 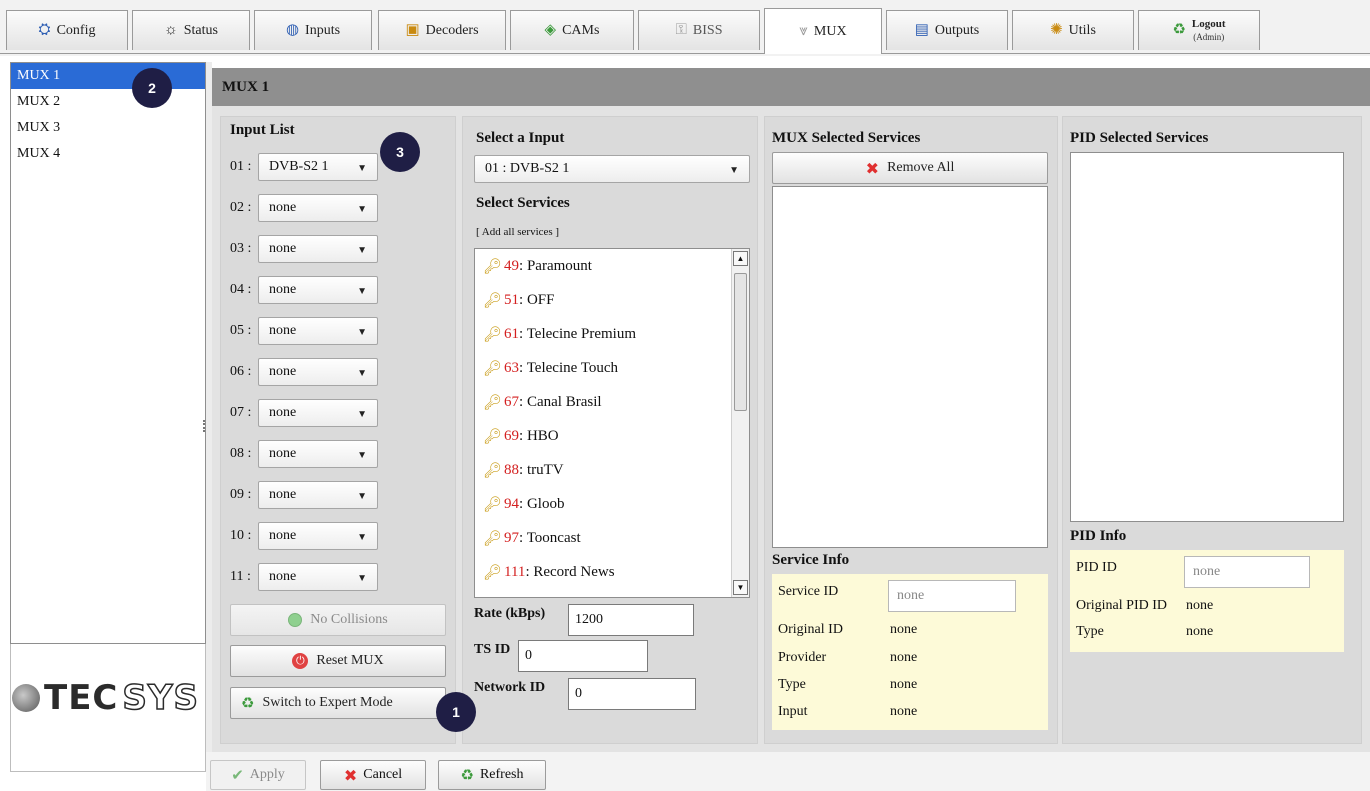 I want to click on config-icon: ⛭, so click(x=44, y=30).